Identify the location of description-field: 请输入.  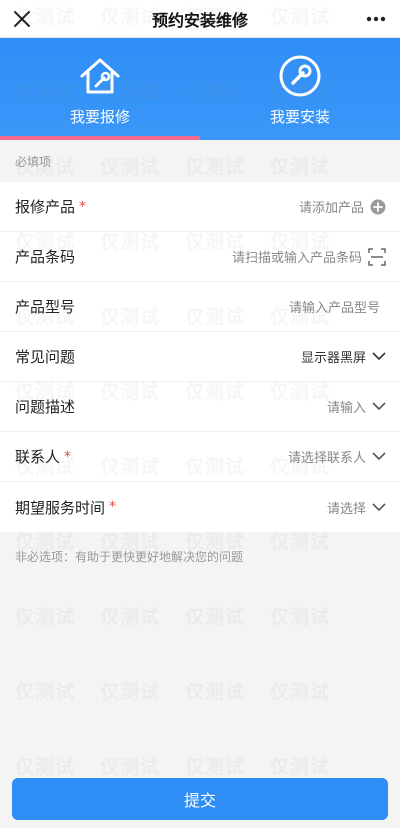
(356, 406).